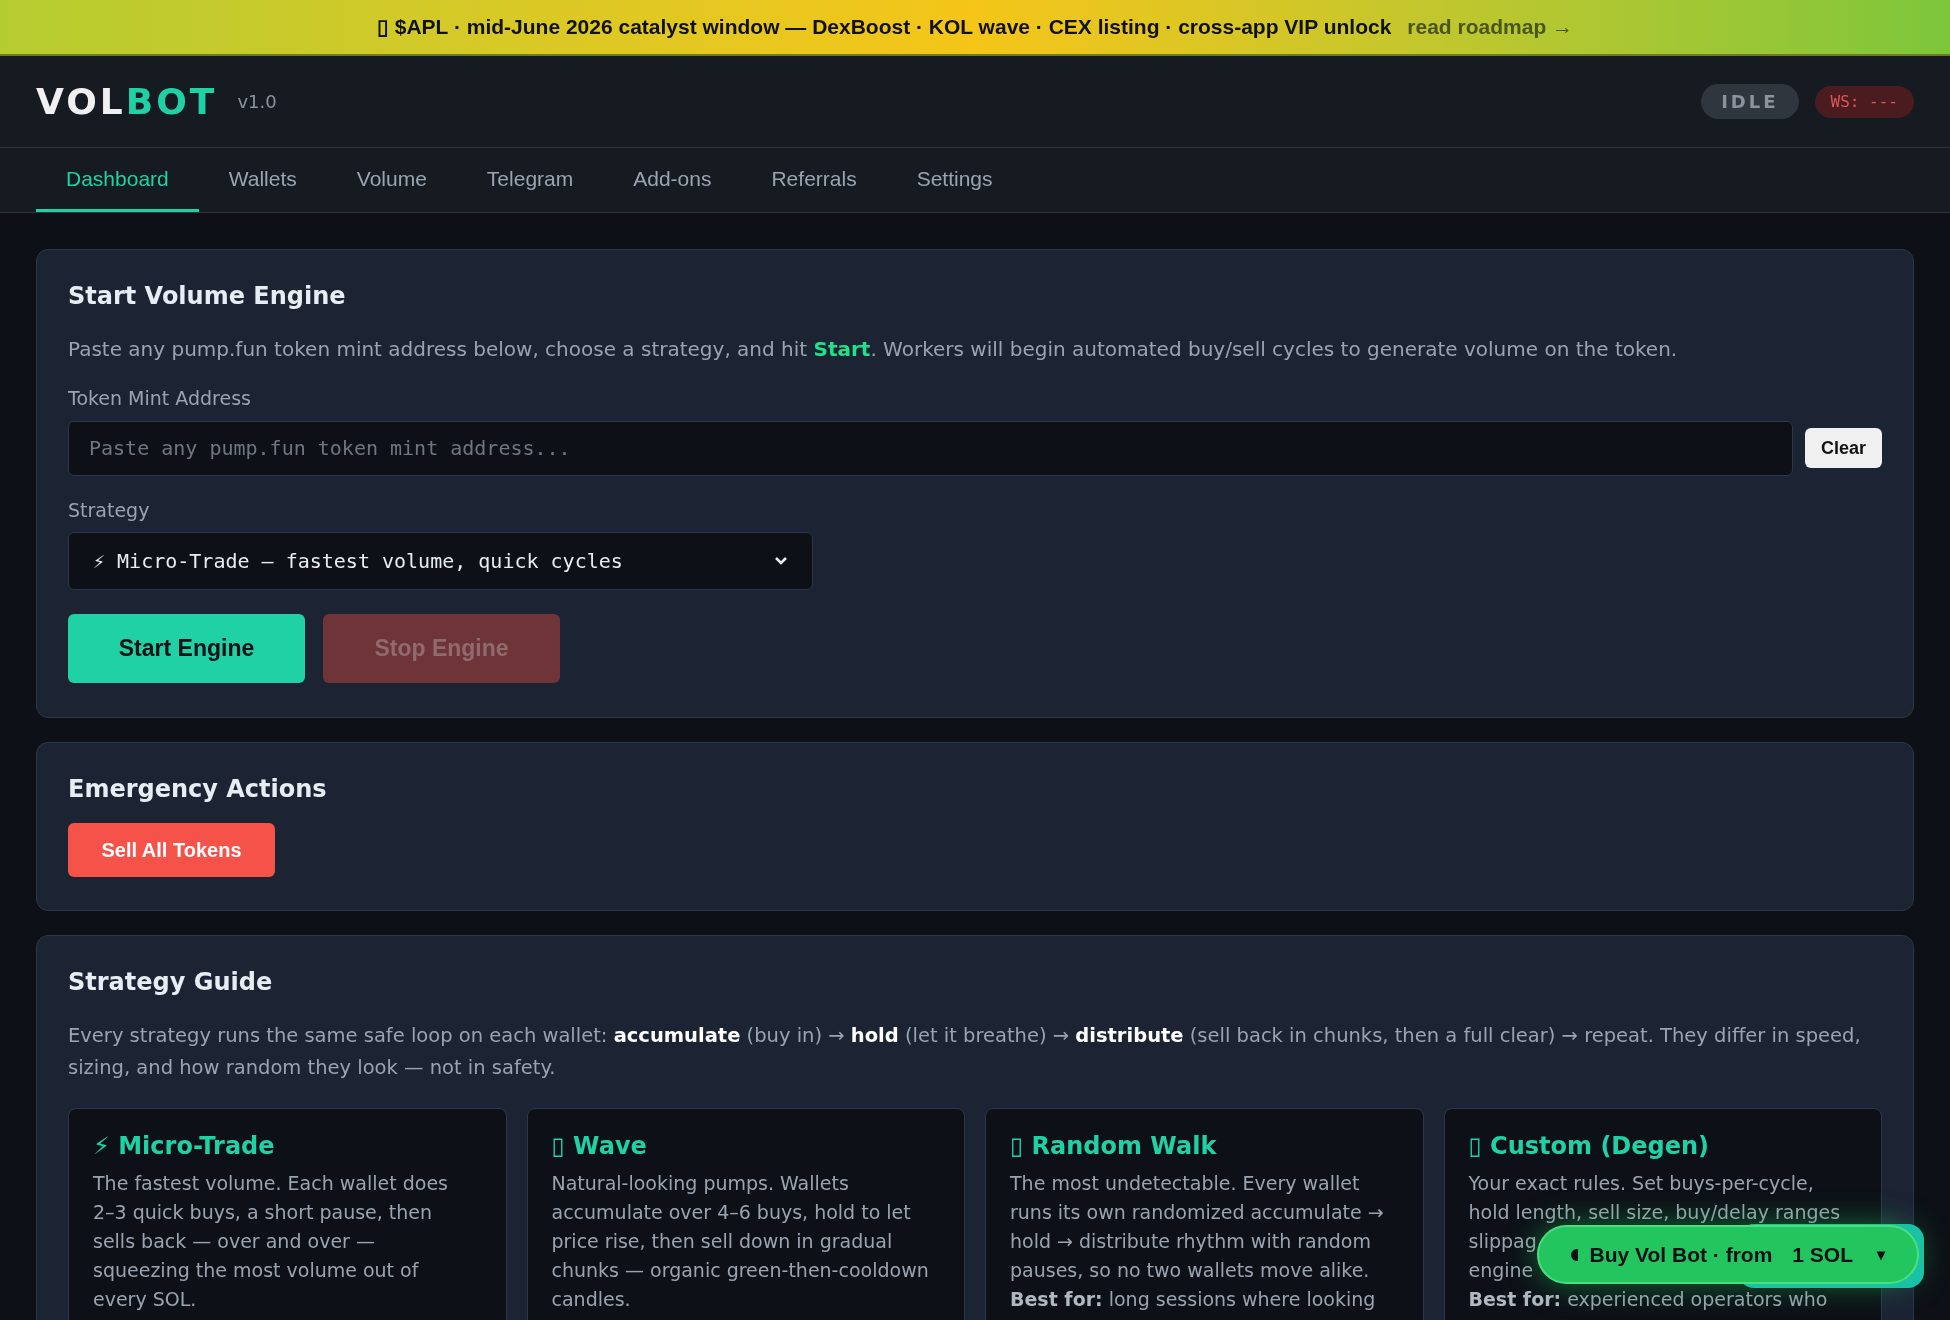 Image resolution: width=1950 pixels, height=1320 pixels. I want to click on card-description: candles., so click(591, 1299).